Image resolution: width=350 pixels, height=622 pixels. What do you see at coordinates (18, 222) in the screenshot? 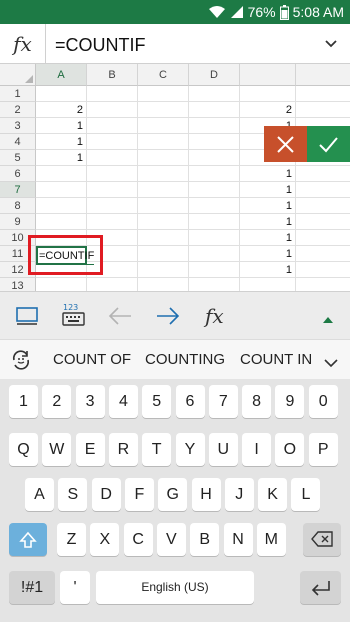
I see `row-header: 9` at bounding box center [18, 222].